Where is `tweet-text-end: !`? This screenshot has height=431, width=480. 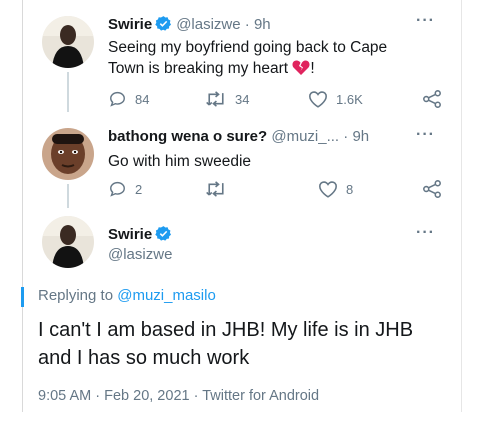 tweet-text-end: ! is located at coordinates (312, 68).